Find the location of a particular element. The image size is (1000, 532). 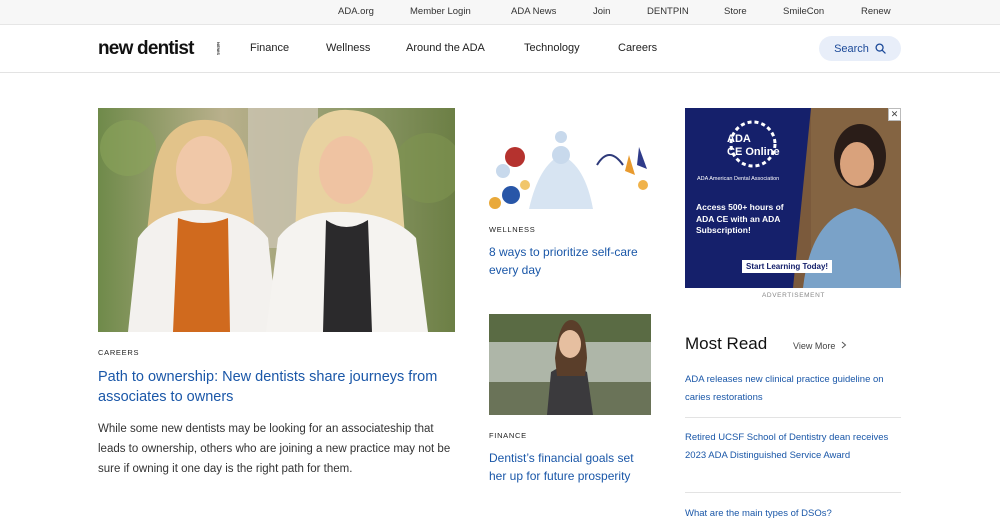

search-label: Search is located at coordinates (851, 48).